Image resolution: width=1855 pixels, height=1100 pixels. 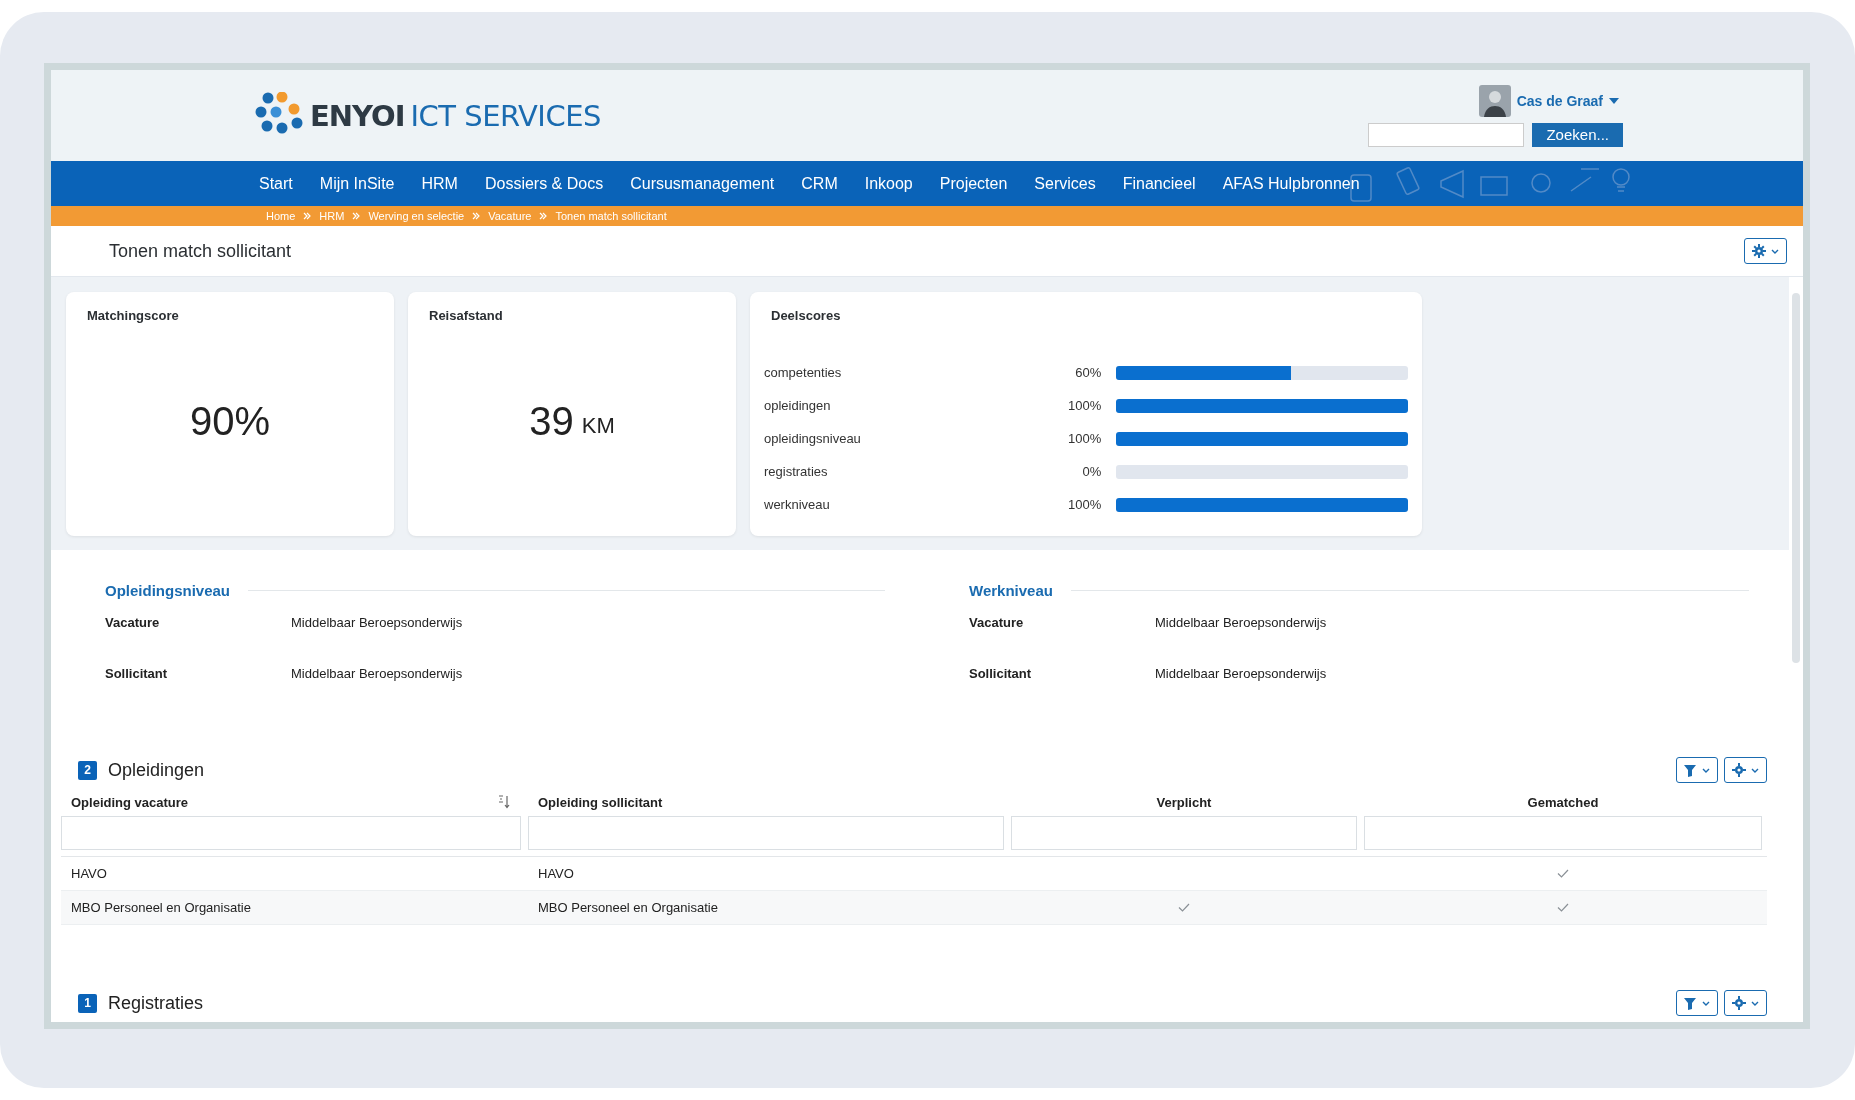 I want to click on nav-item: Services, so click(x=1065, y=183).